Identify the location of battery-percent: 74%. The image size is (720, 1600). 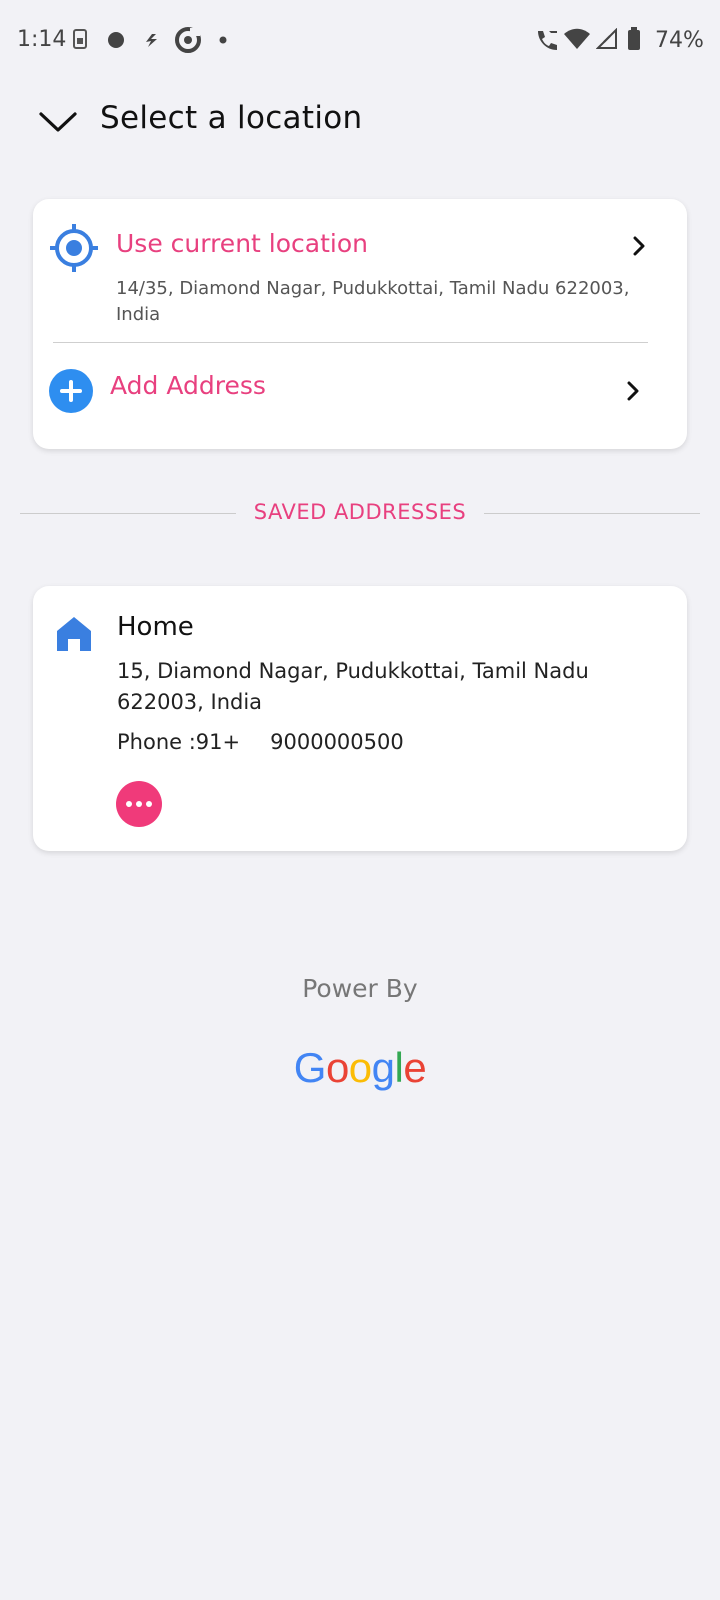
(679, 40).